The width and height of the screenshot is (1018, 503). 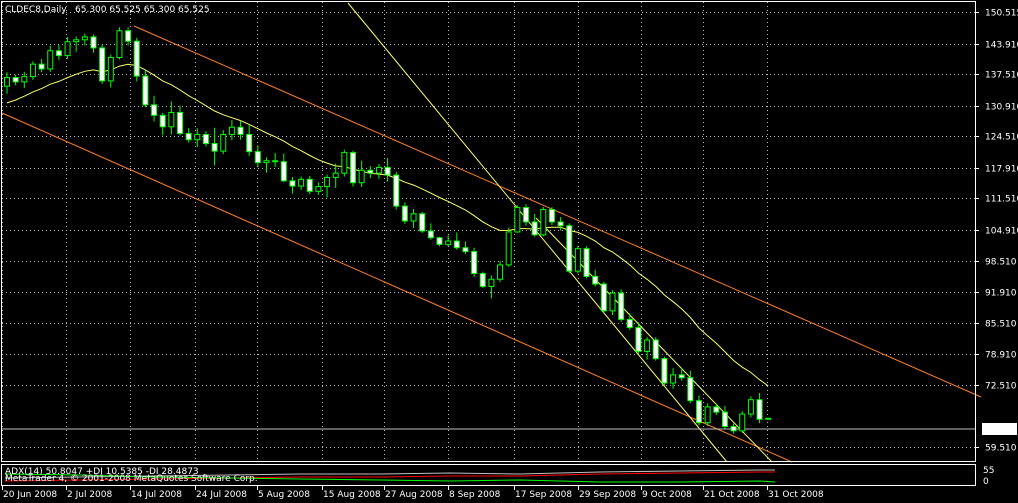 I want to click on indicator-tick-55: 55, so click(x=988, y=471).